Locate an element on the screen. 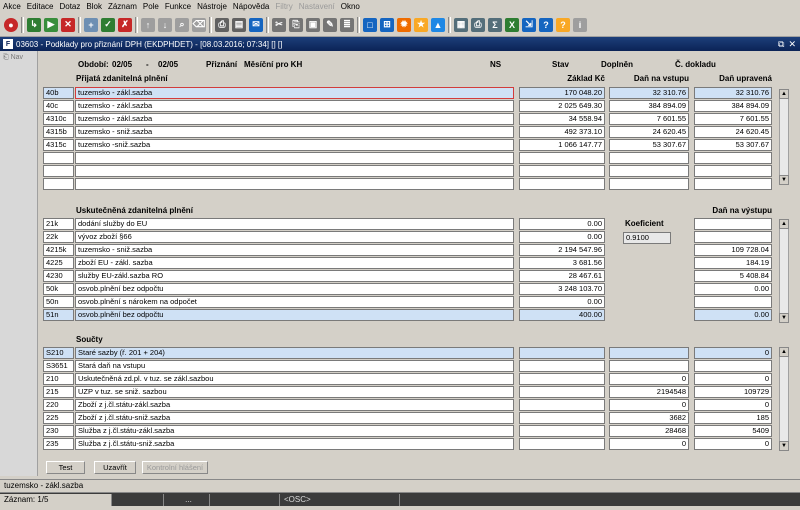  row-code: 22k is located at coordinates (58, 237).